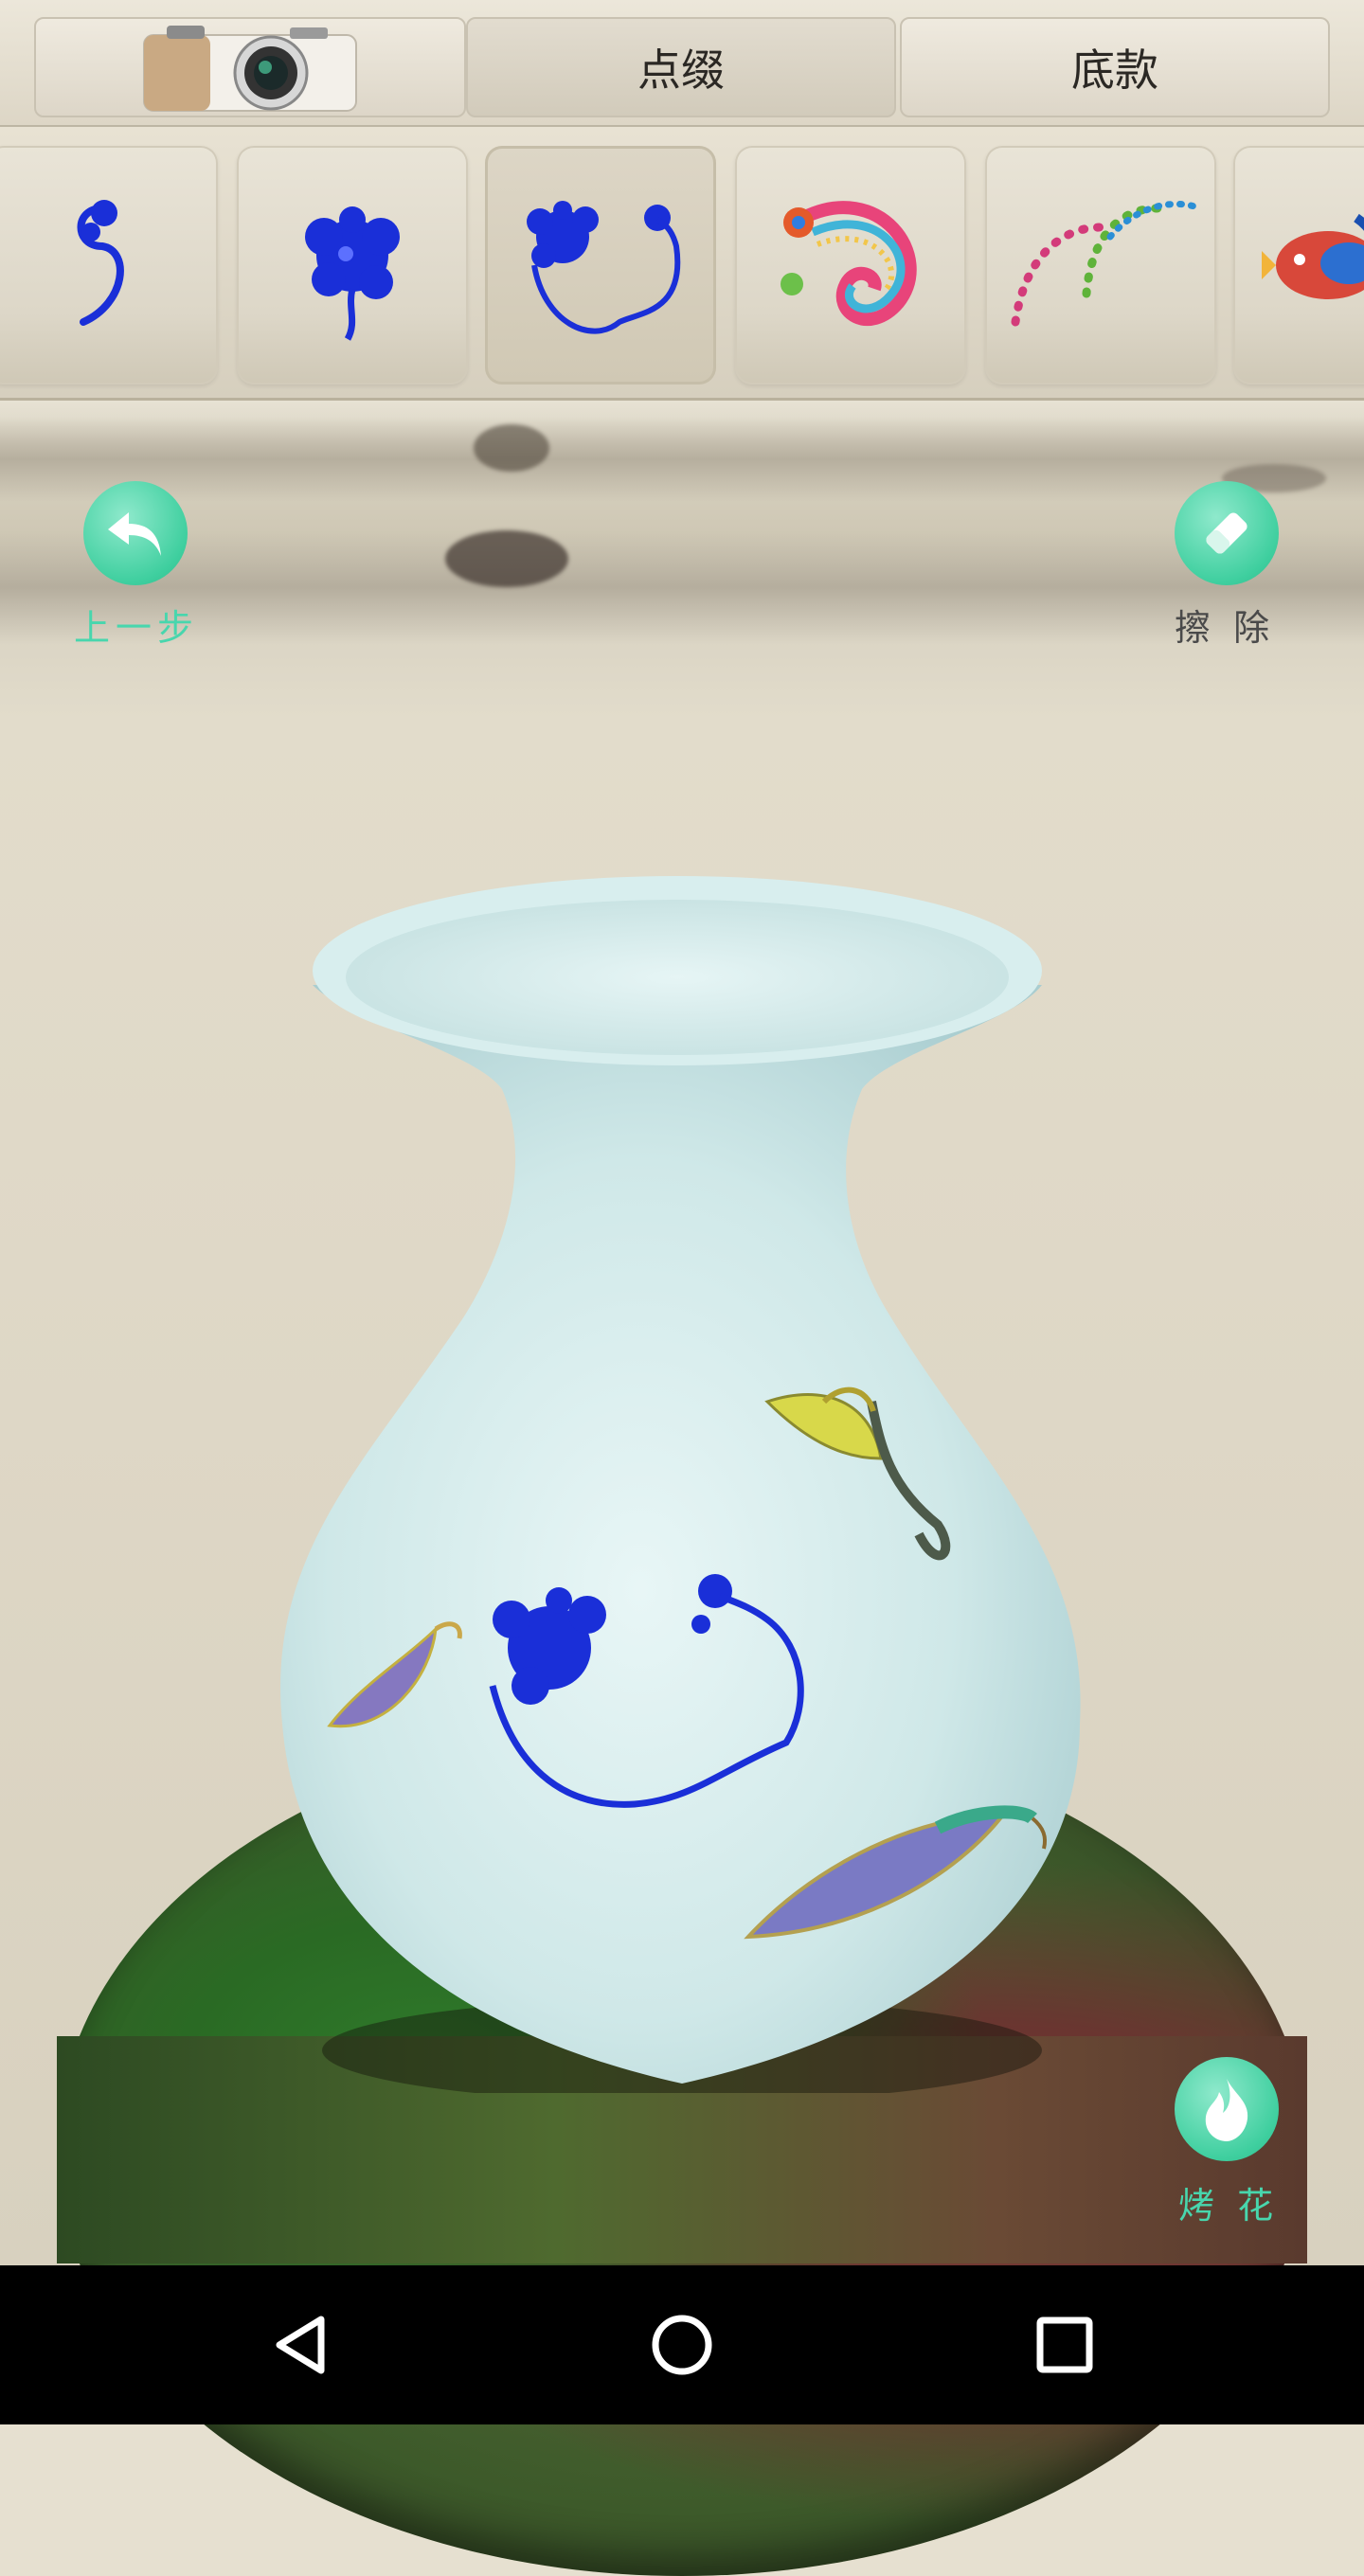 The image size is (1364, 2576). I want to click on colorful-paisley-icon, so click(849, 264).